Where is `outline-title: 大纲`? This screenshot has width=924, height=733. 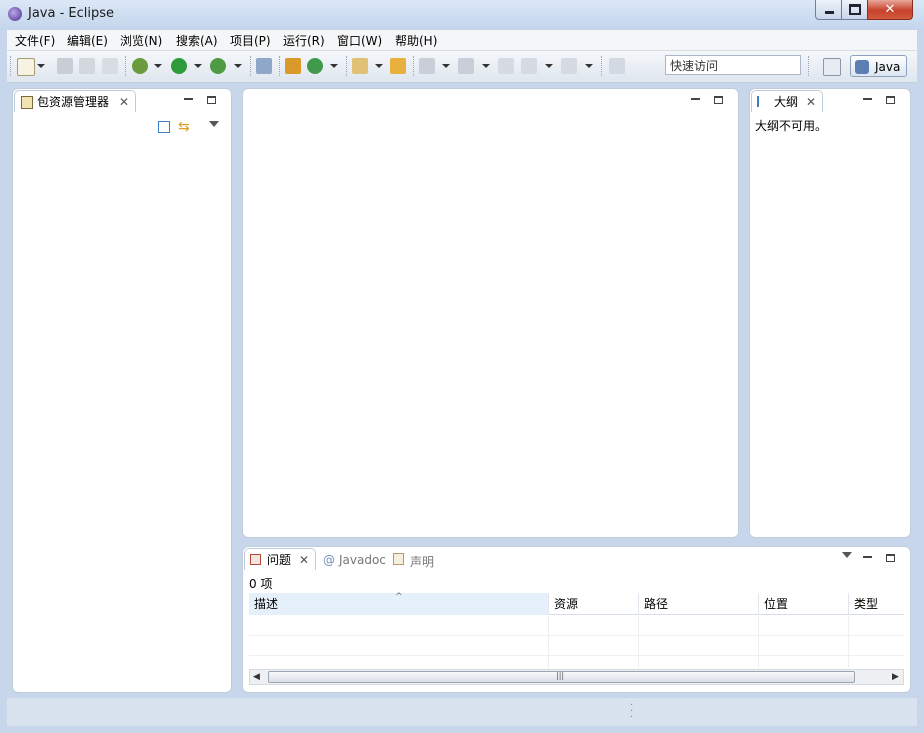
outline-title: 大纲 is located at coordinates (786, 102).